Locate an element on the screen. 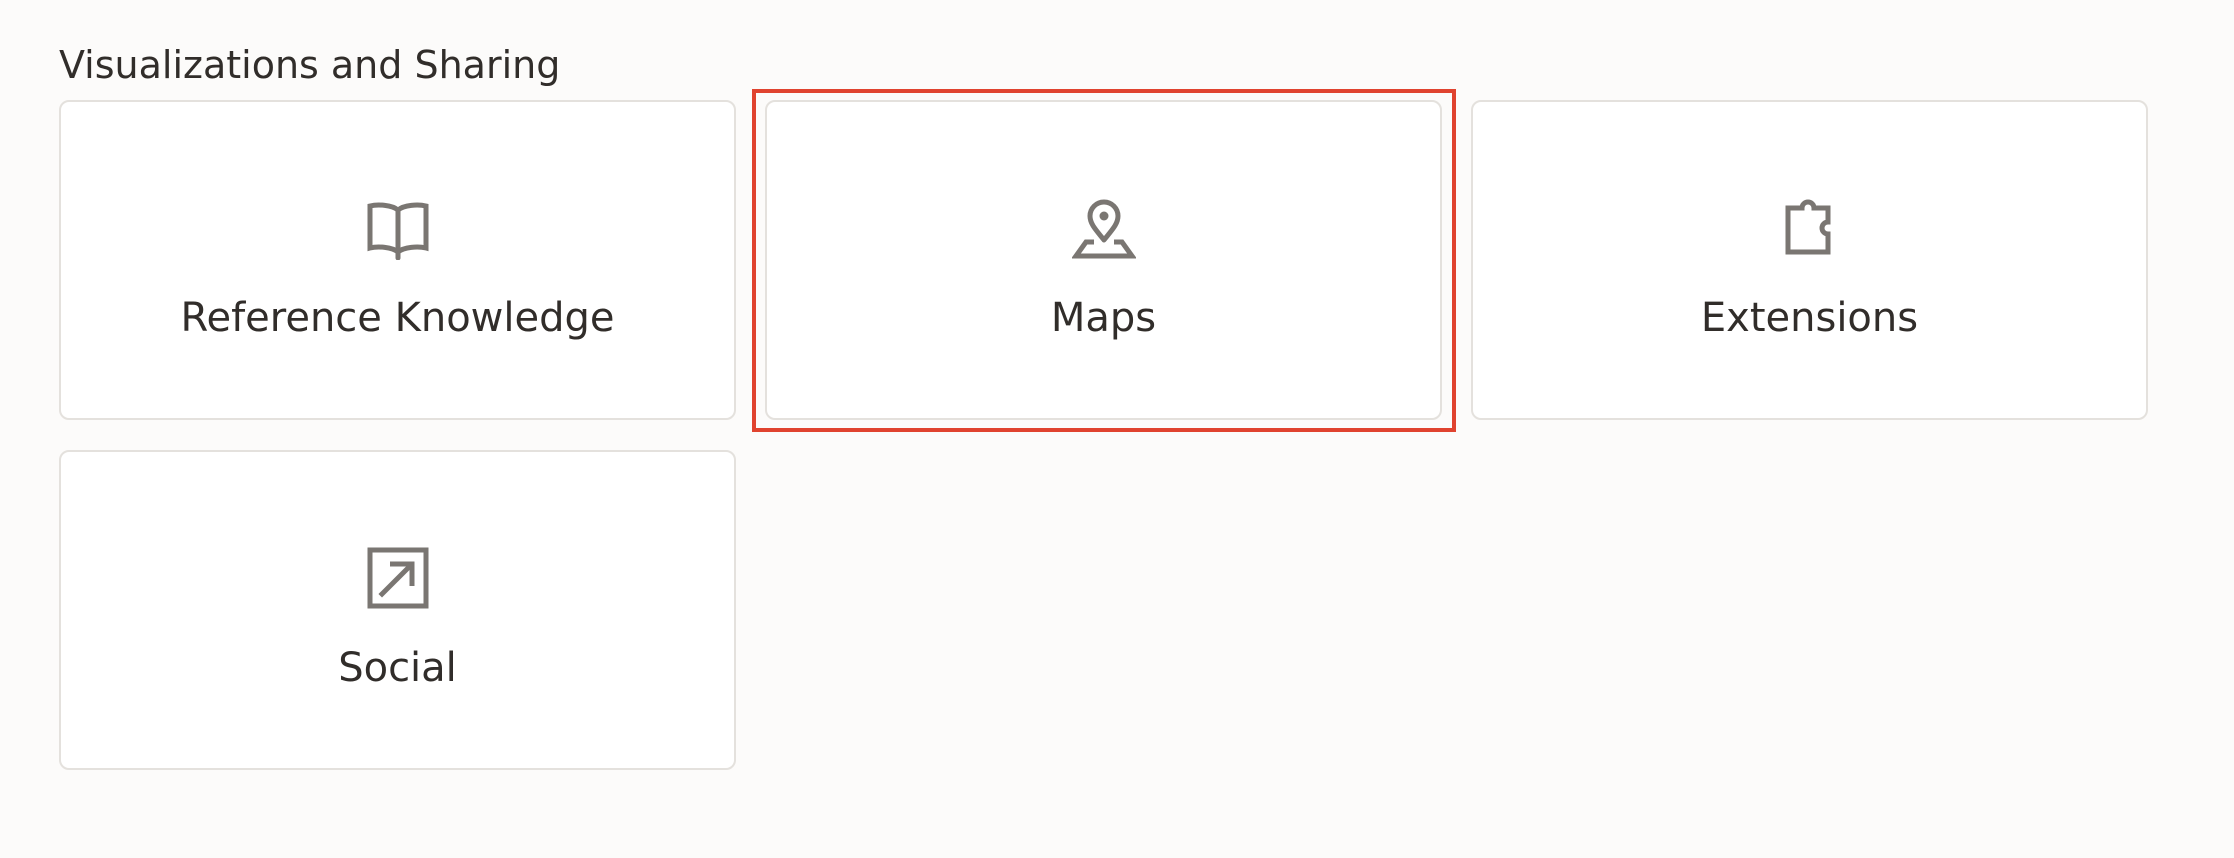 This screenshot has height=858, width=2234. maps-tile: Maps is located at coordinates (1103, 260).